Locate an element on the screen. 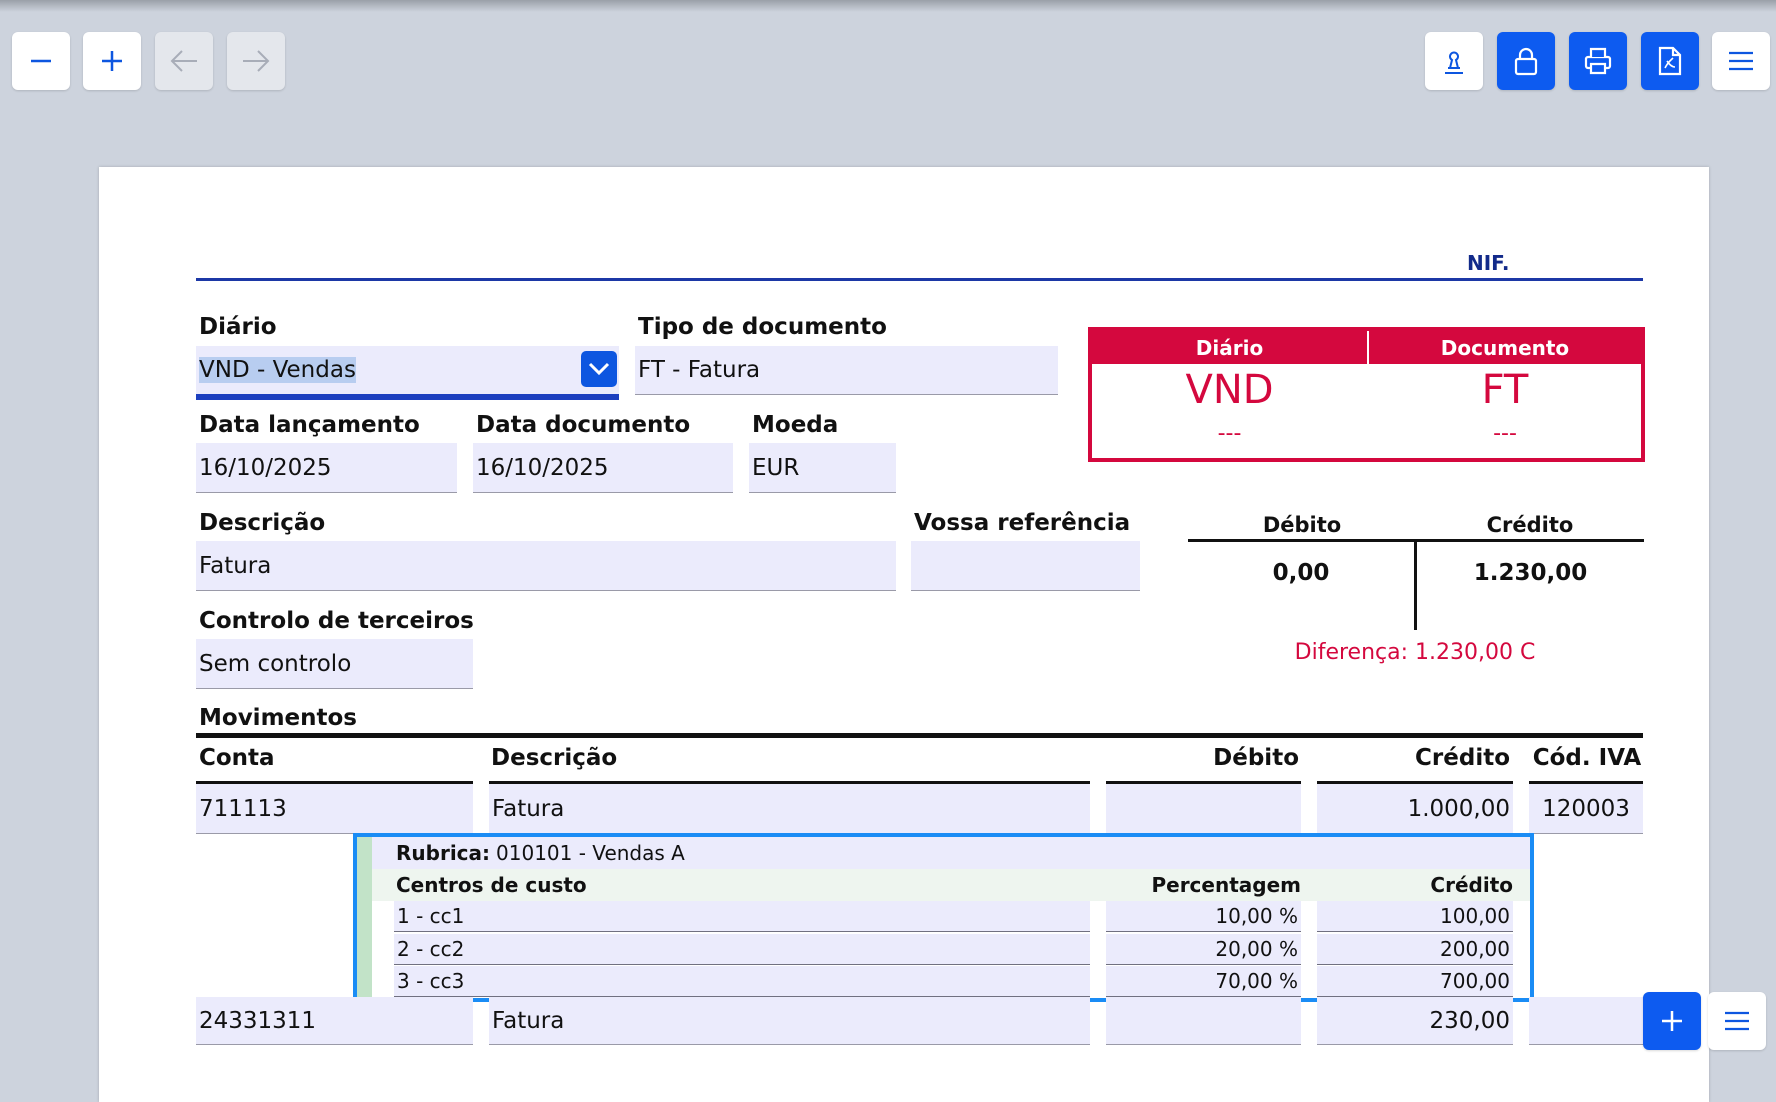 The image size is (1776, 1102). tipo-documento-field: FT - Fatura is located at coordinates (846, 370).